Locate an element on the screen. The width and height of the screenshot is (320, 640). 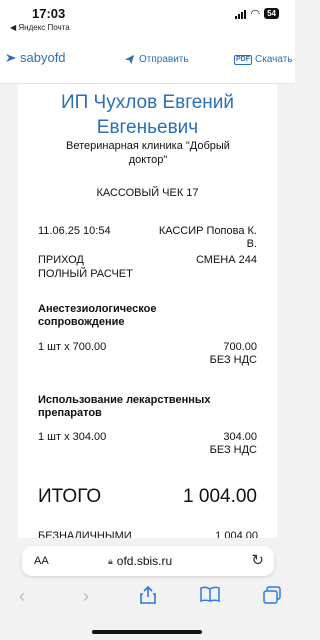
browser-toolbar: ‹ › is located at coordinates (147, 598).